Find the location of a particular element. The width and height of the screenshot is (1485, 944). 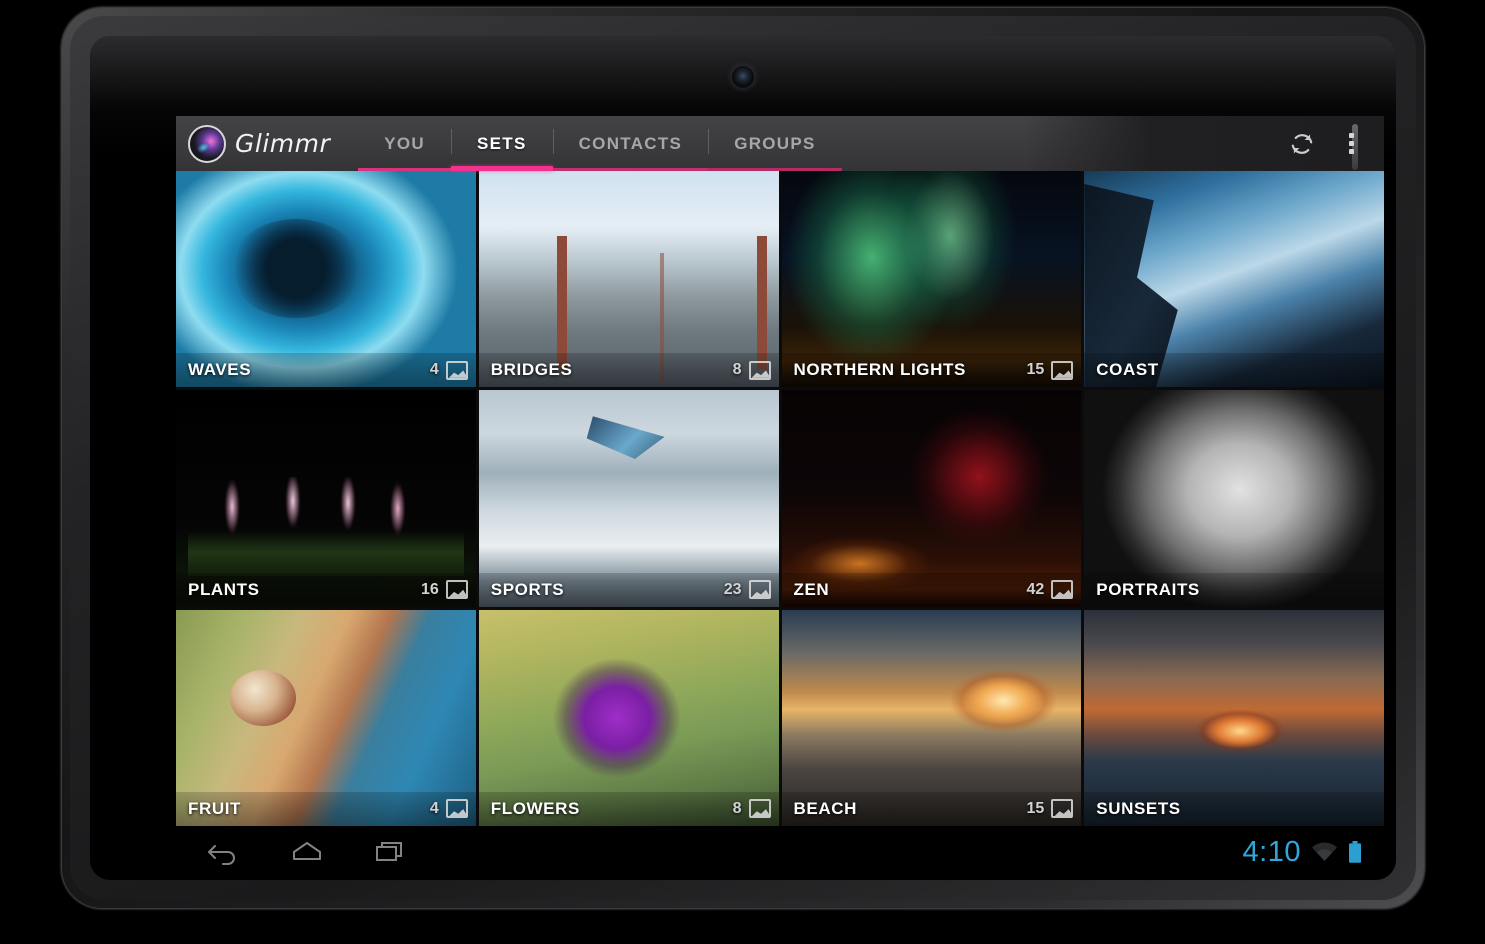

set-photo-count: 23 is located at coordinates (732, 589).